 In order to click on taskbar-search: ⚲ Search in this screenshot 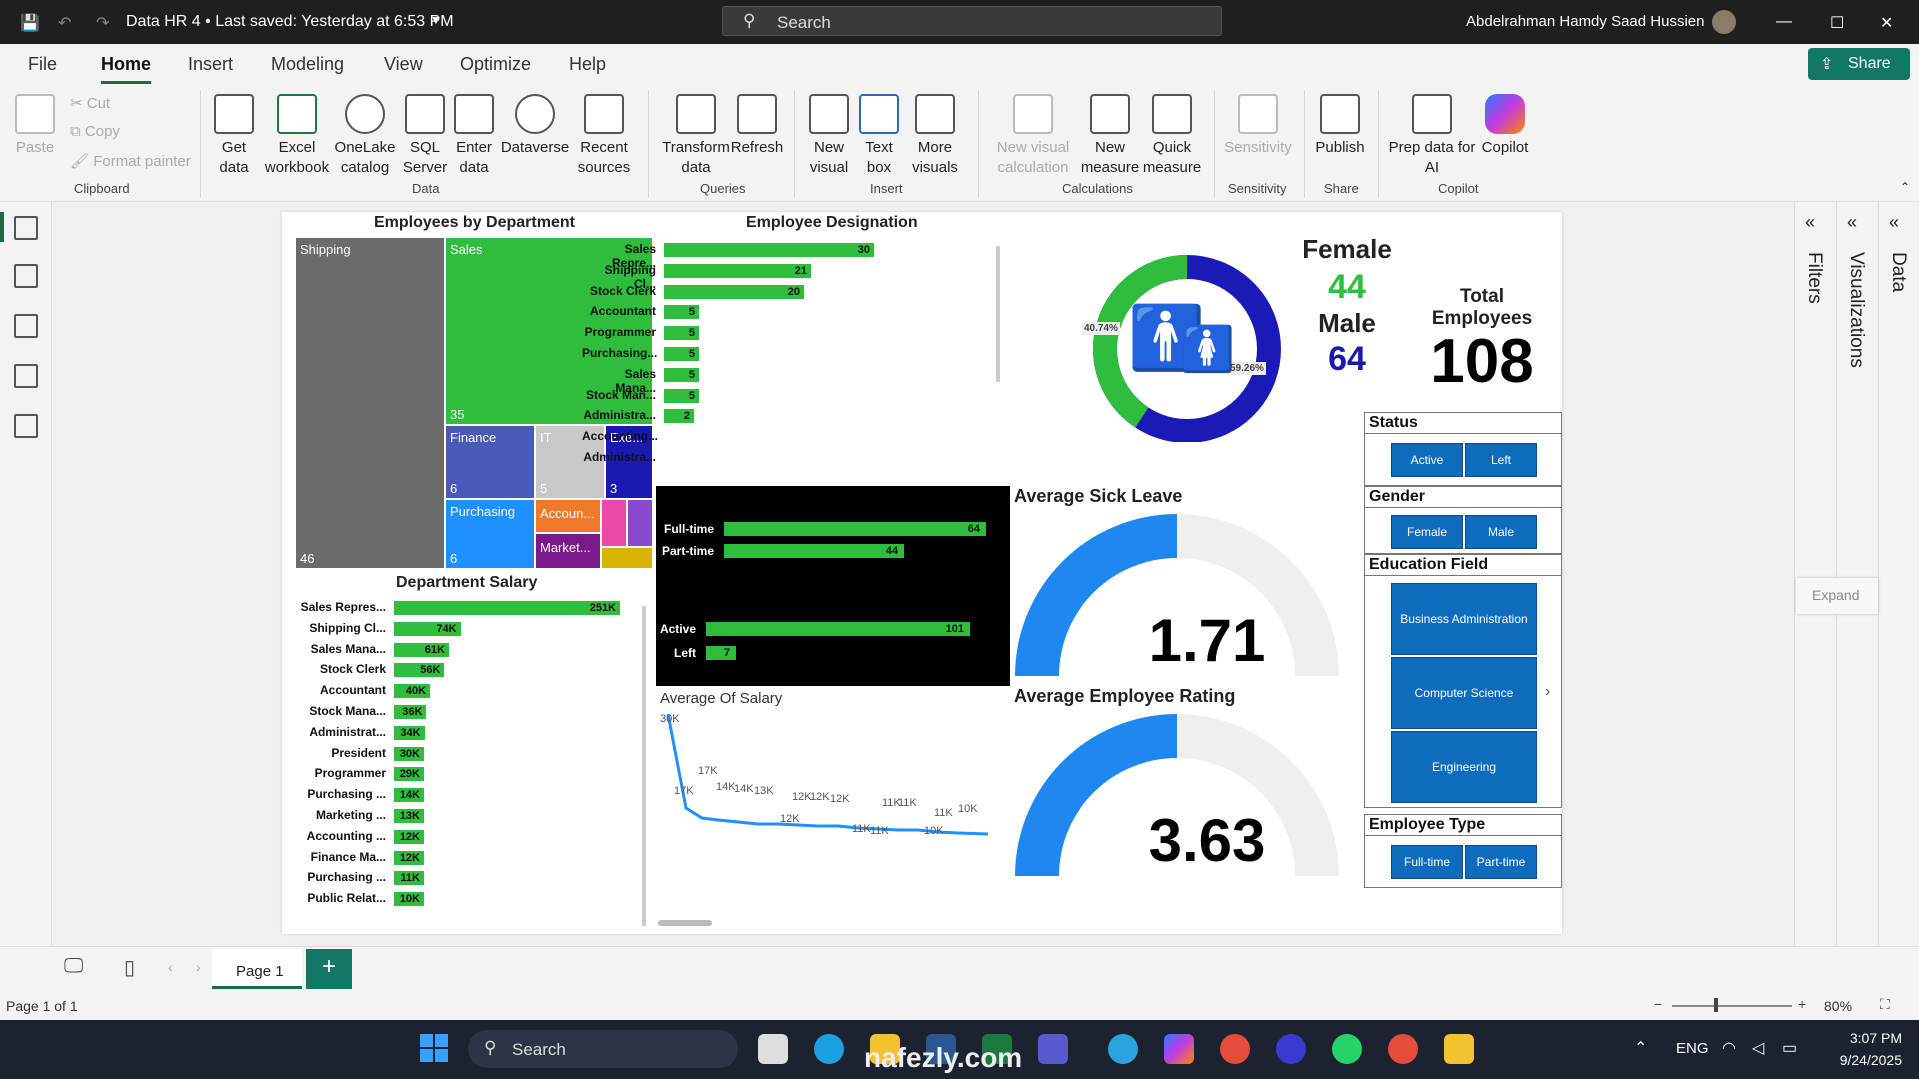, I will do `click(603, 1049)`.